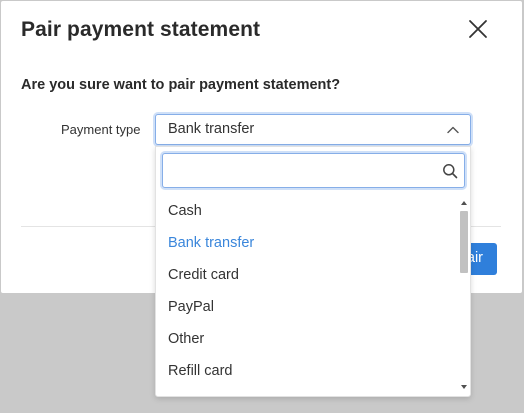  What do you see at coordinates (306, 243) in the screenshot?
I see `option-bank-transfer: Bank transfer` at bounding box center [306, 243].